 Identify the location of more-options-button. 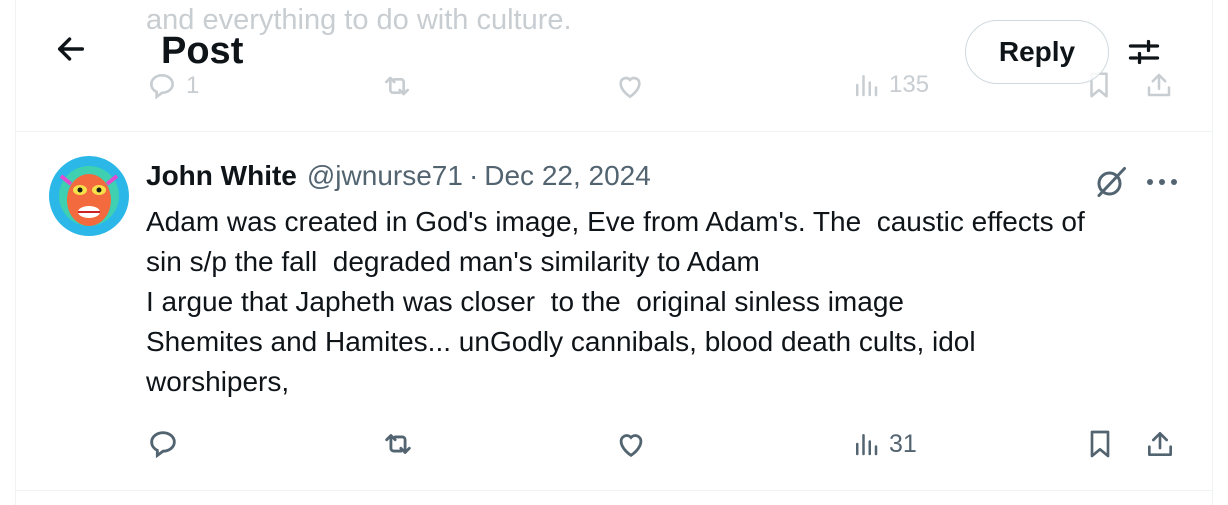
(1162, 182).